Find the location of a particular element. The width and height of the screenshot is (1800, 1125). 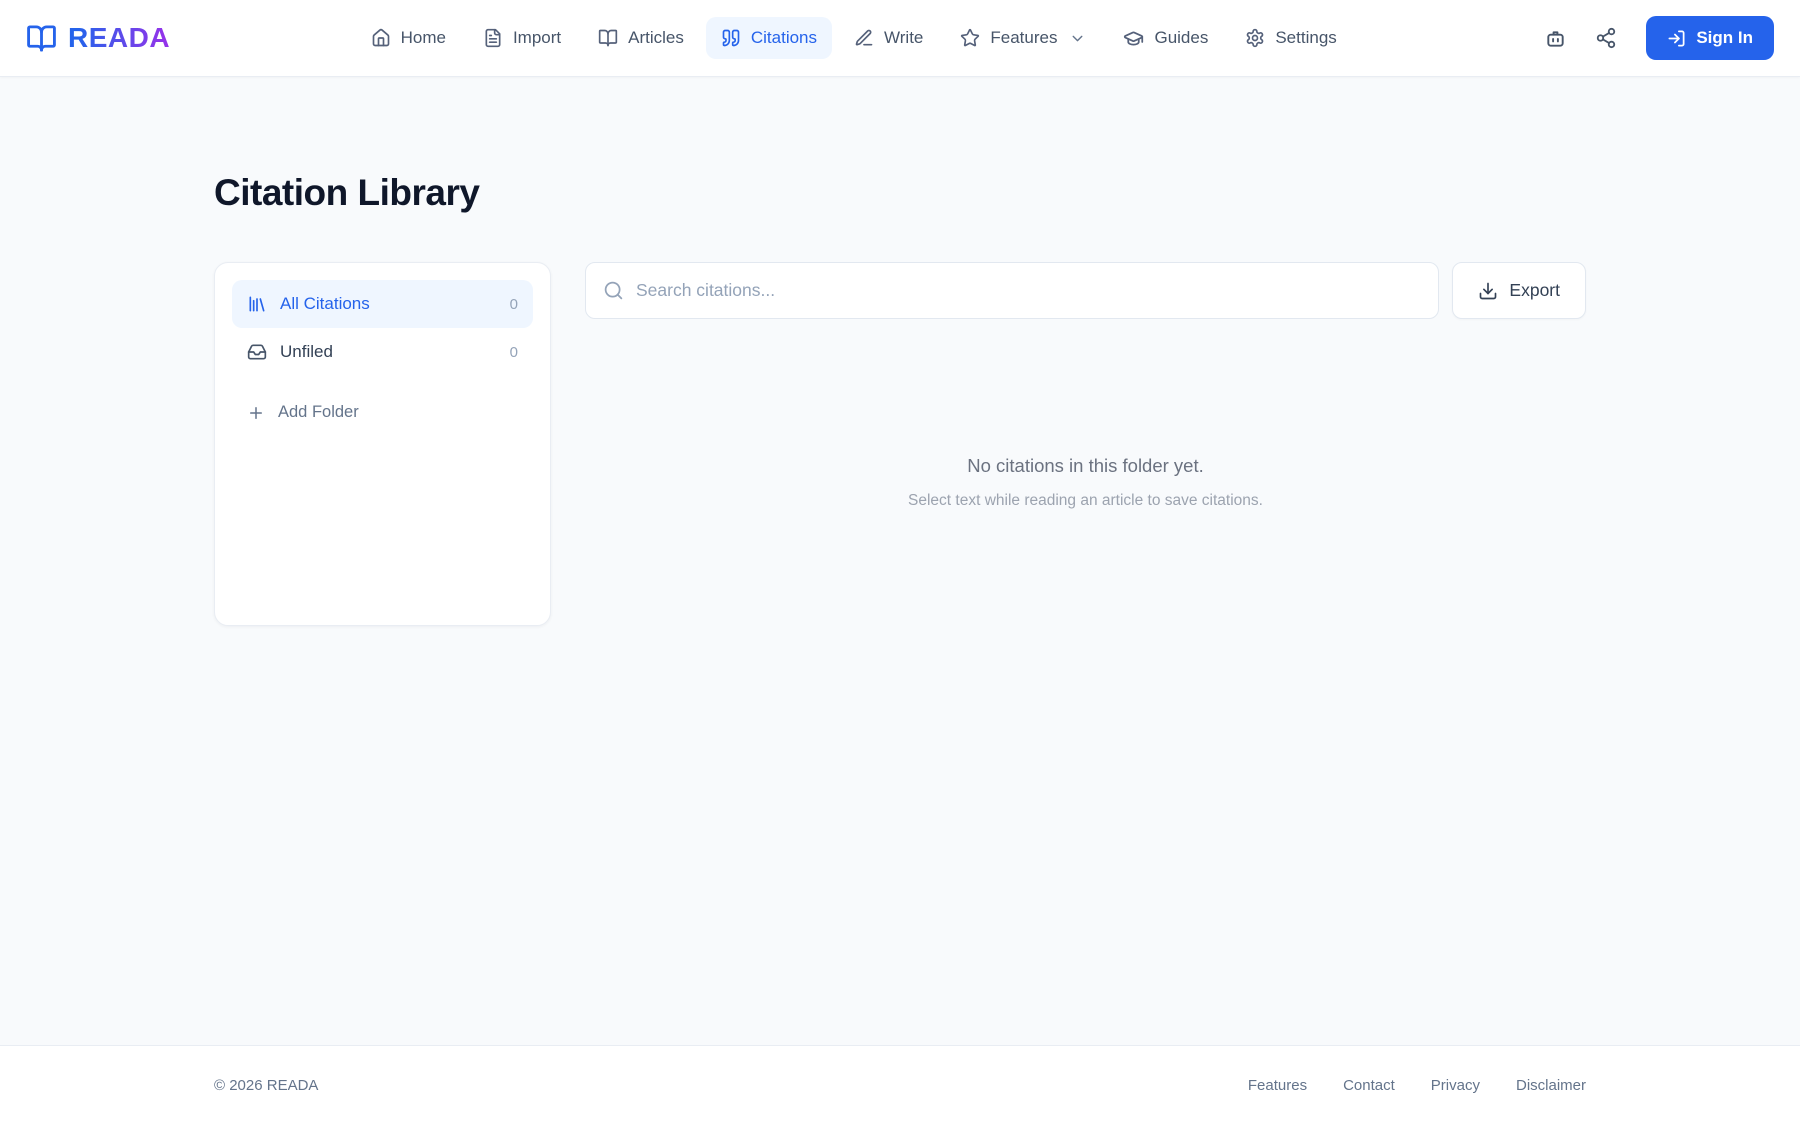

citations-toolbar: Export is located at coordinates (1085, 290).